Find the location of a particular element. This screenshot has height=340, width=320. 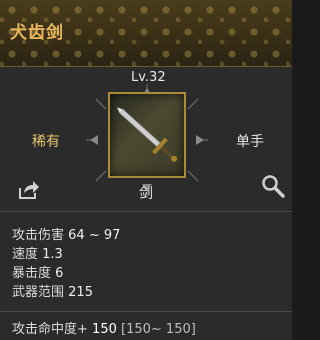

accuracy-value: 150 is located at coordinates (104, 329).